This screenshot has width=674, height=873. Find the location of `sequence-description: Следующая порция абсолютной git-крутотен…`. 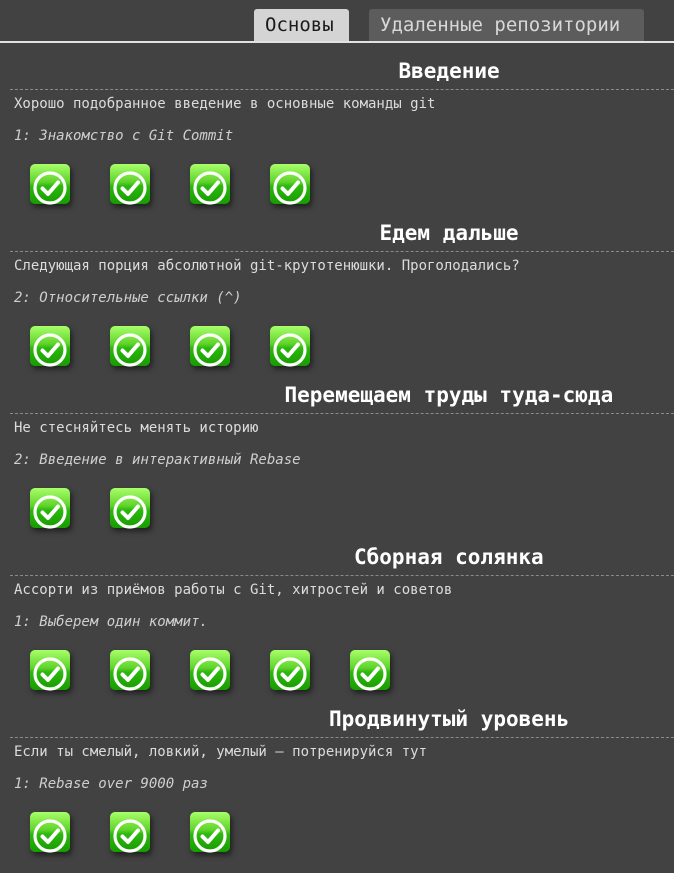

sequence-description: Следующая порция абсолютной git-крутотен… is located at coordinates (267, 266).